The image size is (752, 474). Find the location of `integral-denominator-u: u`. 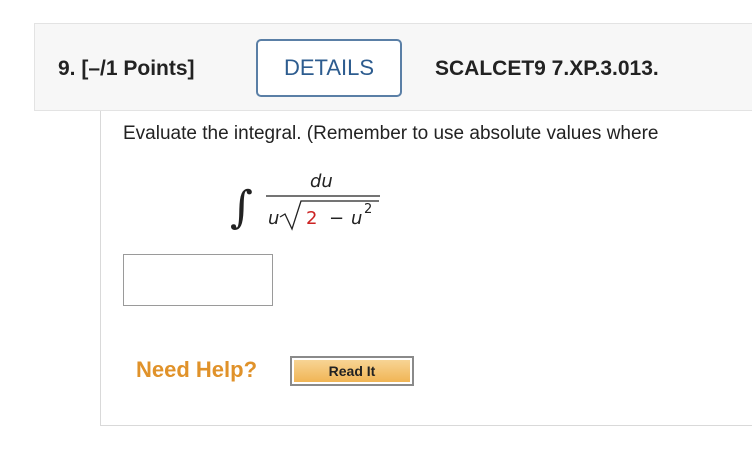

integral-denominator-u: u is located at coordinates (273, 218).